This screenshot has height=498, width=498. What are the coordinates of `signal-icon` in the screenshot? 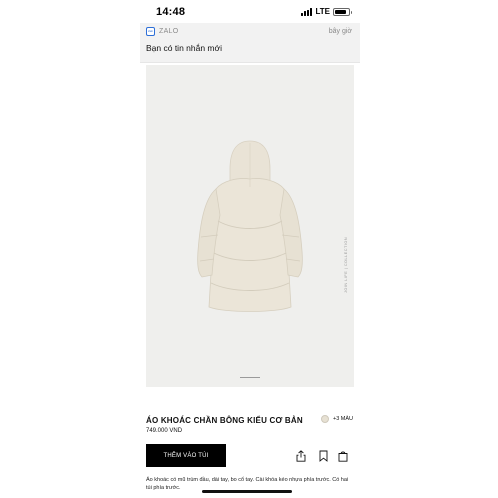 It's located at (307, 11).